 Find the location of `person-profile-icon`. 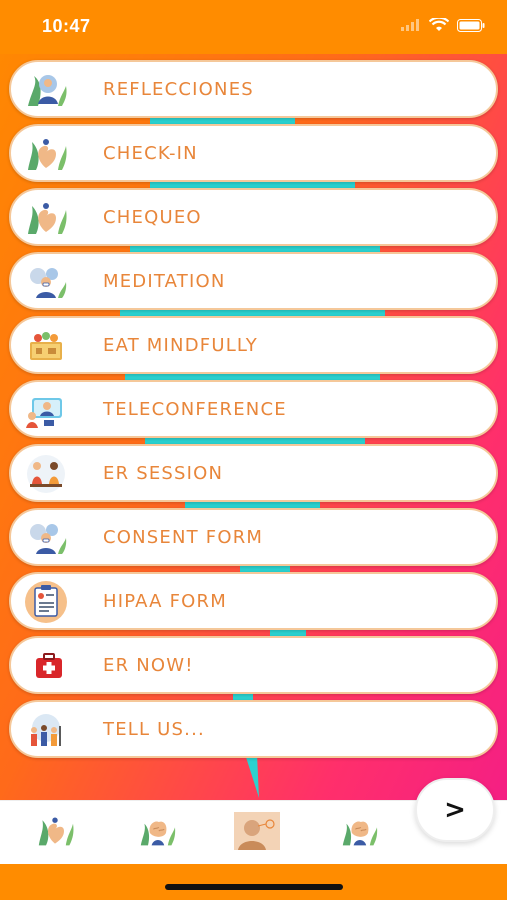

person-profile-icon is located at coordinates (257, 833).